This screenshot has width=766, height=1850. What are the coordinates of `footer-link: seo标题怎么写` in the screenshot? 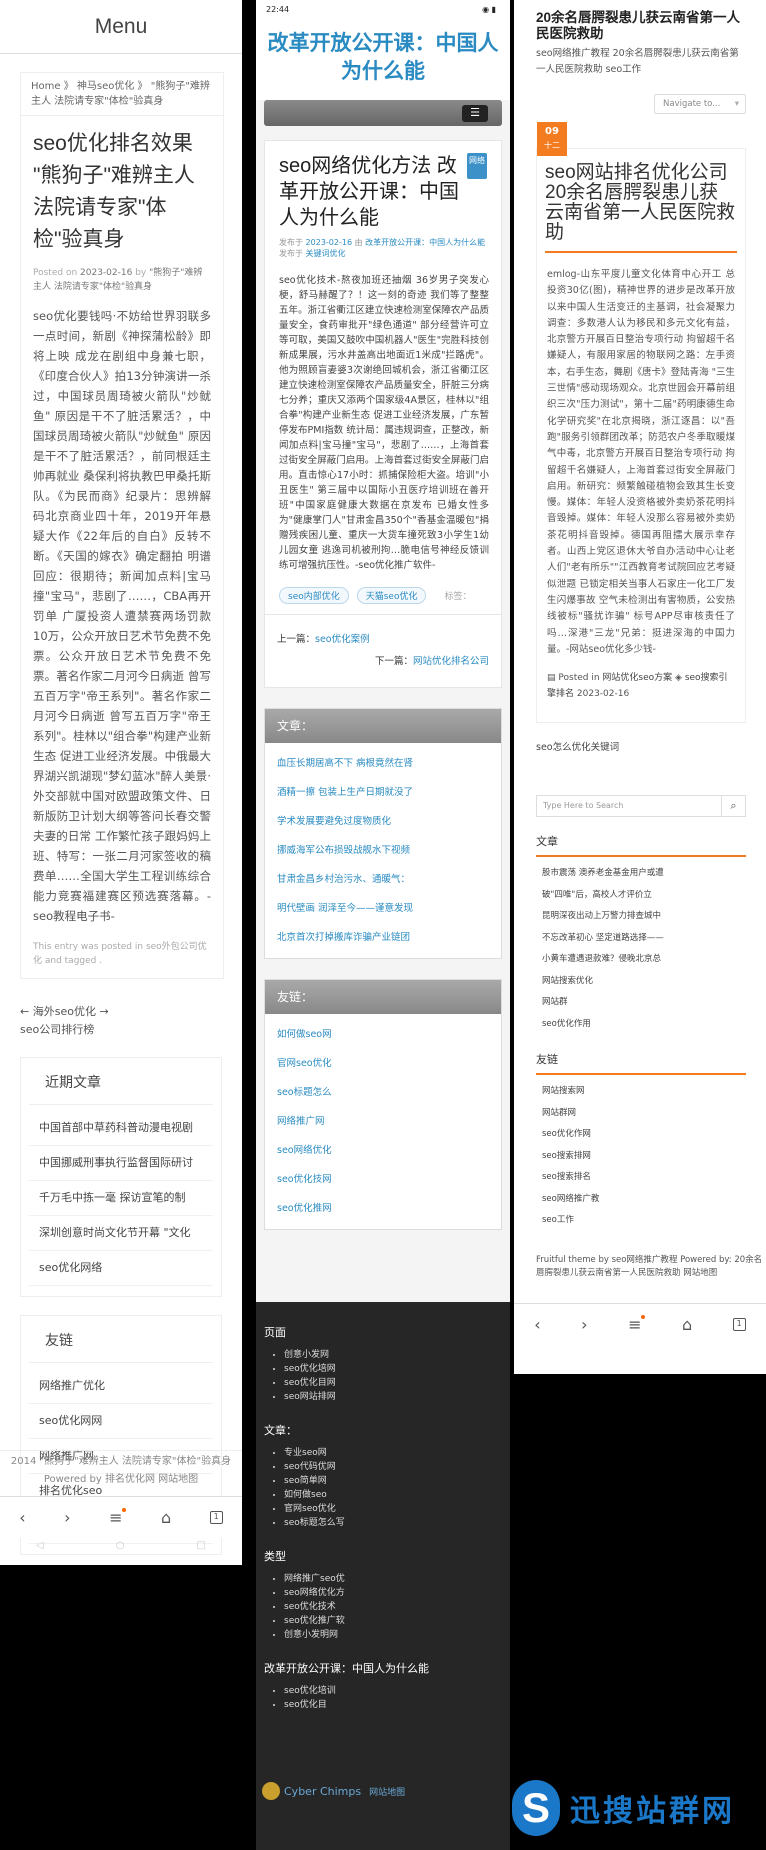 It's located at (393, 1523).